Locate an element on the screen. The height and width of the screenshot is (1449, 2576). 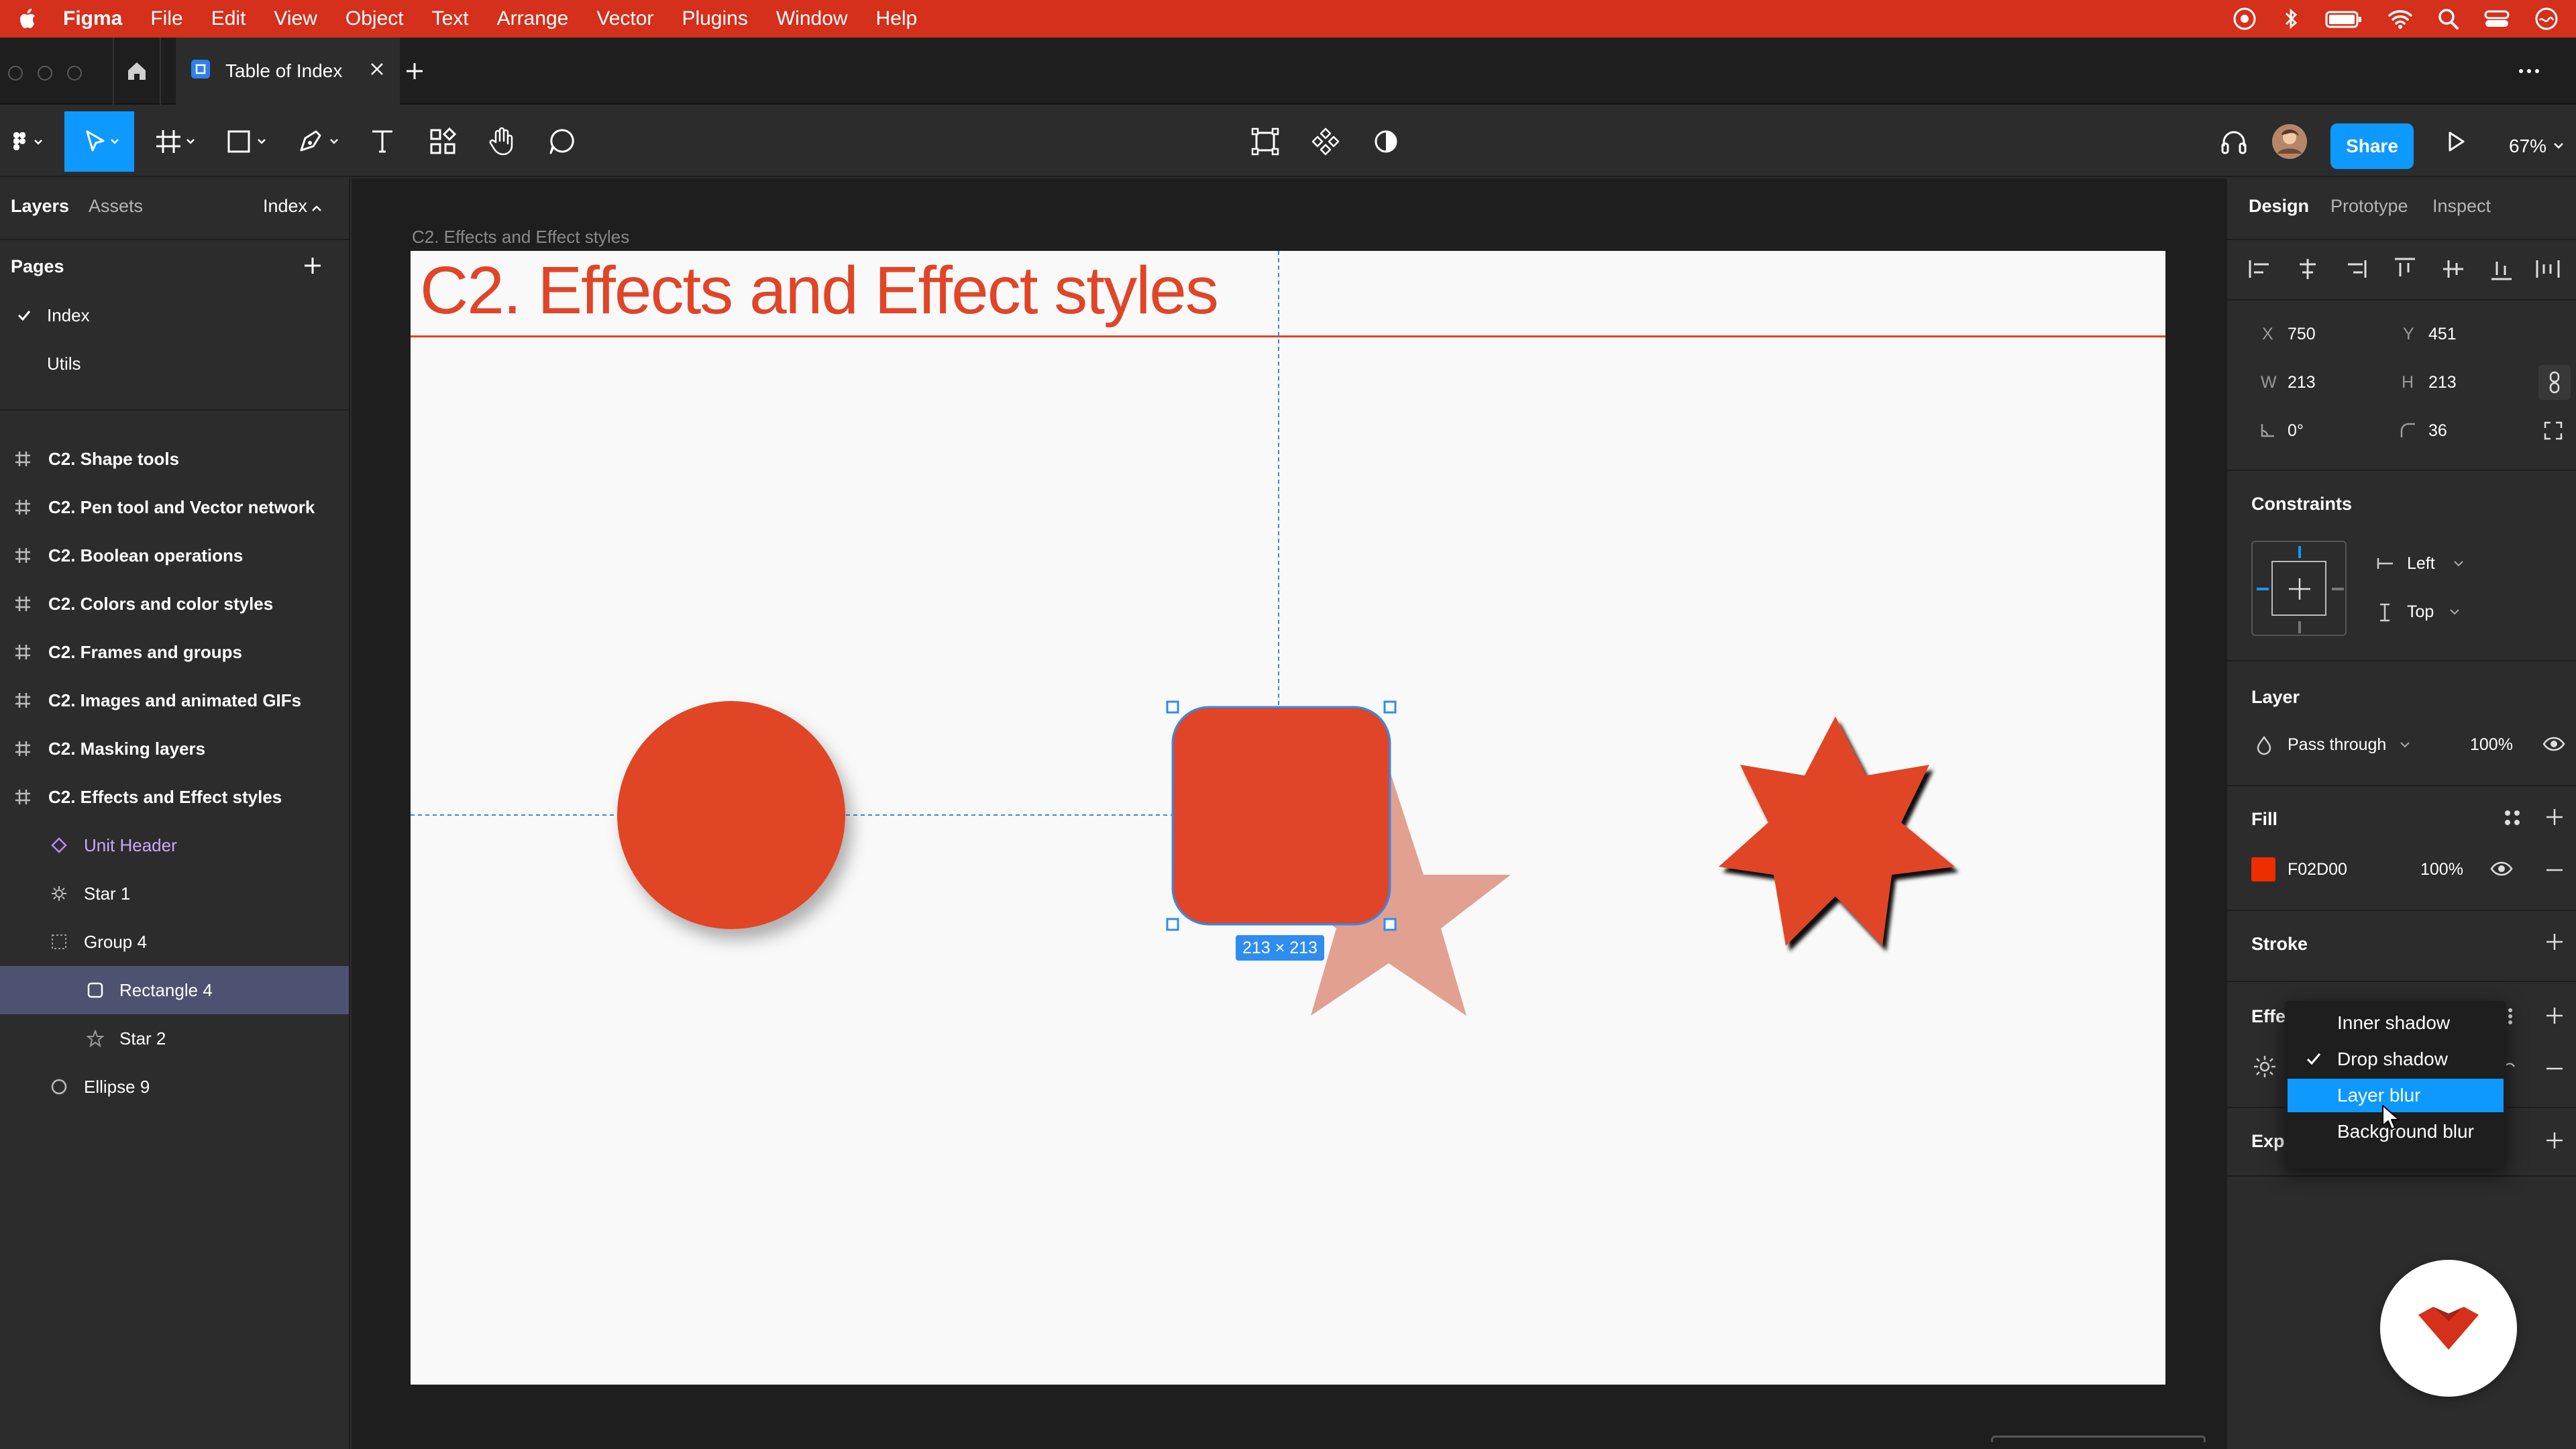
shape-tool-button is located at coordinates (246, 141).